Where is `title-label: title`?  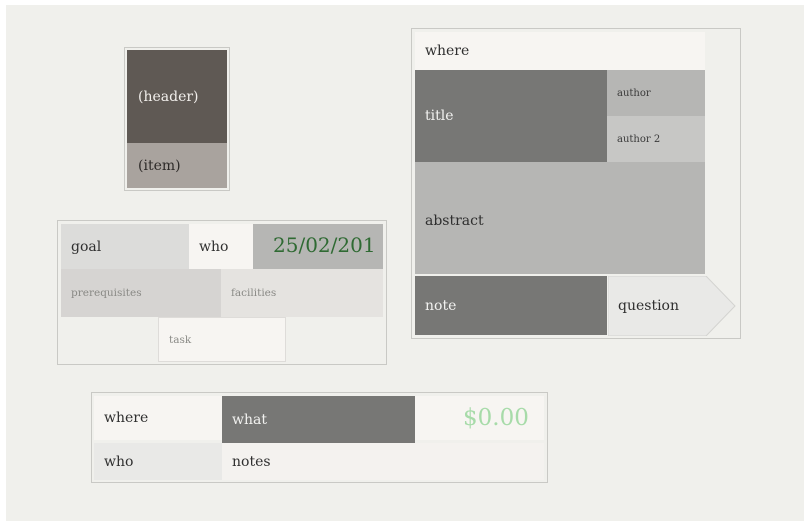 title-label: title is located at coordinates (439, 116).